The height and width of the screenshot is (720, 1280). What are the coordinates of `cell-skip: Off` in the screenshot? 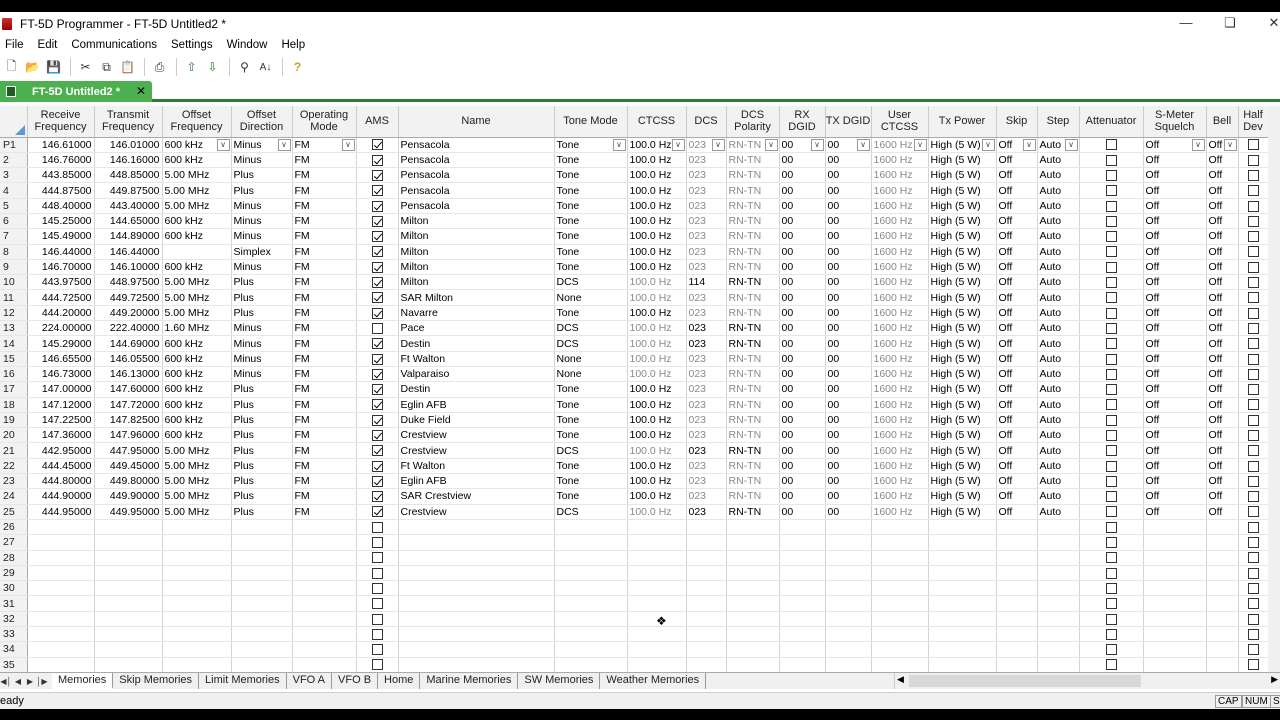 It's located at (1017, 190).